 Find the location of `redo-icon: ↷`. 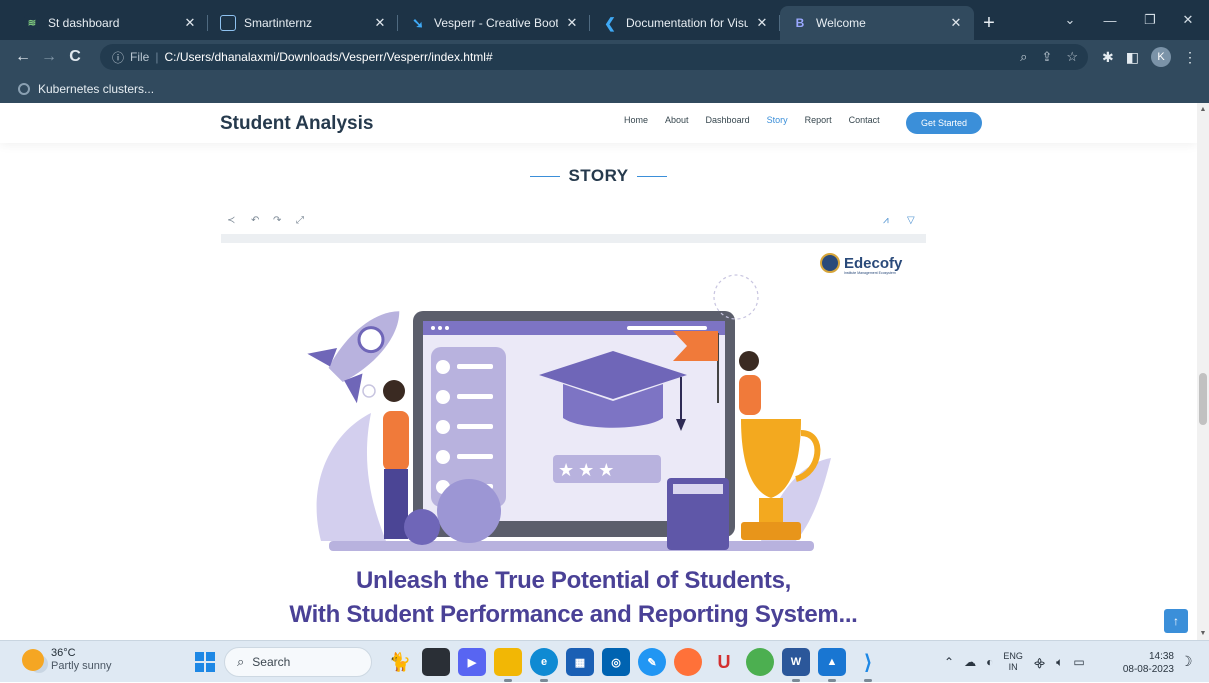

redo-icon: ↷ is located at coordinates (277, 220).